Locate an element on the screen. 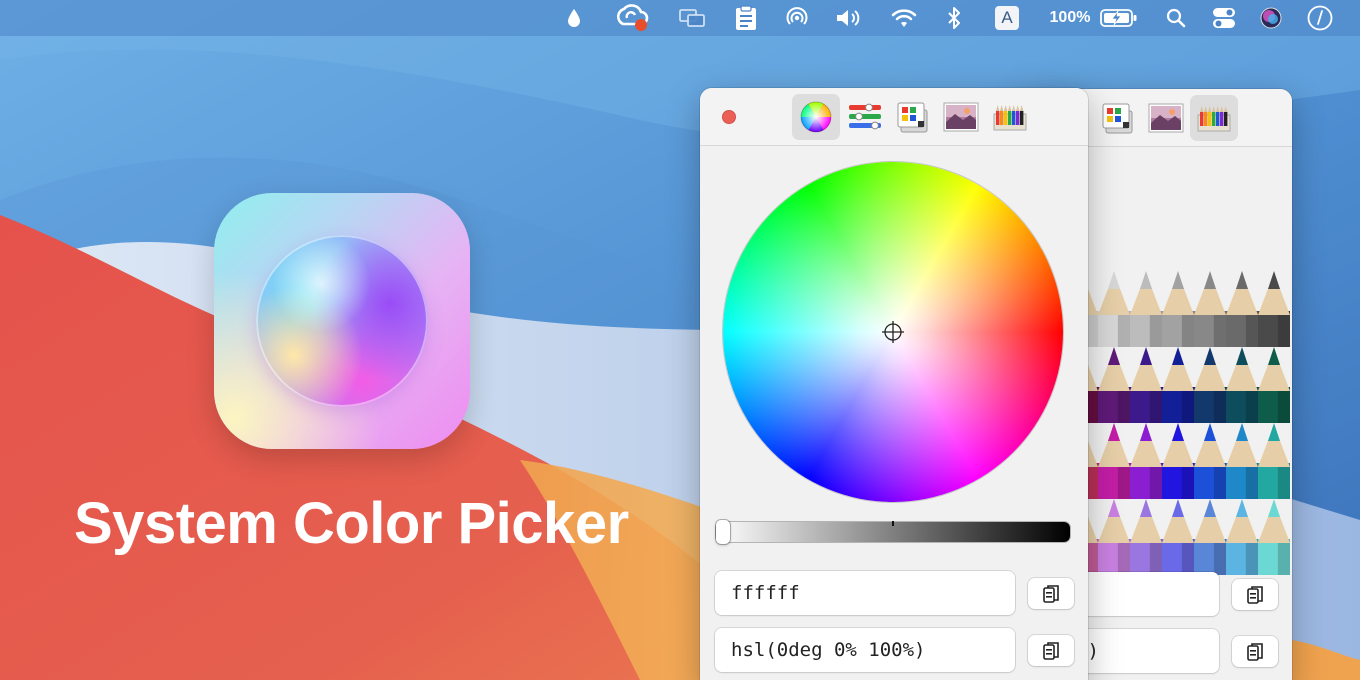  battery-percent: 100% is located at coordinates (1070, 18).